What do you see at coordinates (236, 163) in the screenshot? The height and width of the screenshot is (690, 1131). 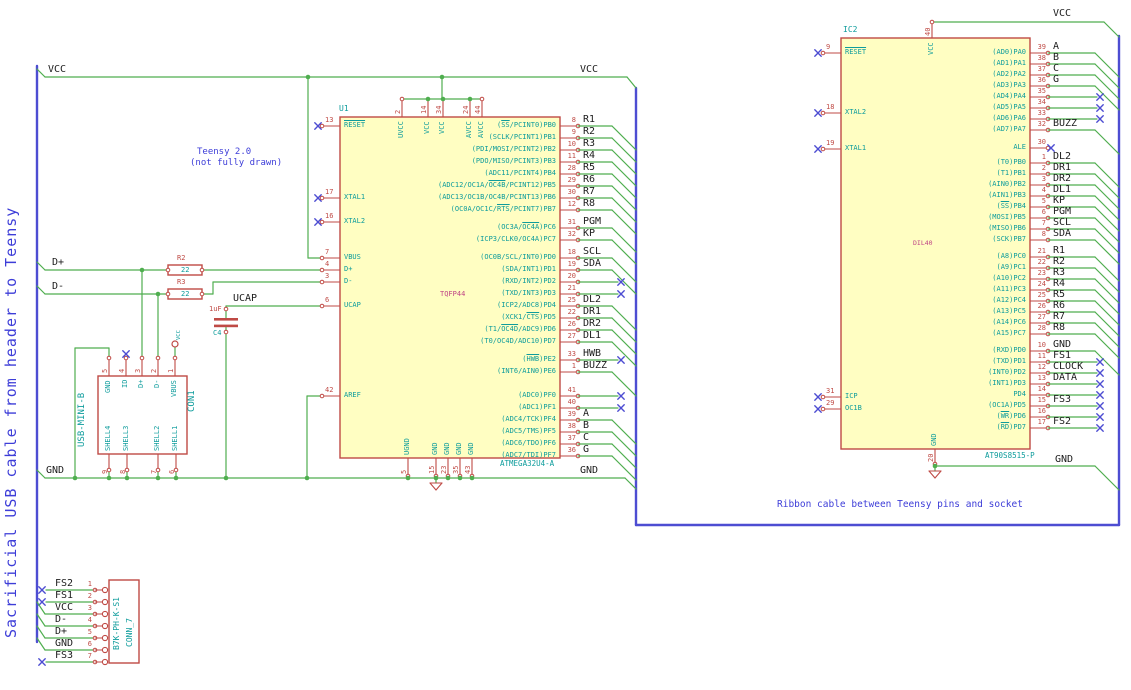 I see `teensy-note-line2: (not fully drawn)` at bounding box center [236, 163].